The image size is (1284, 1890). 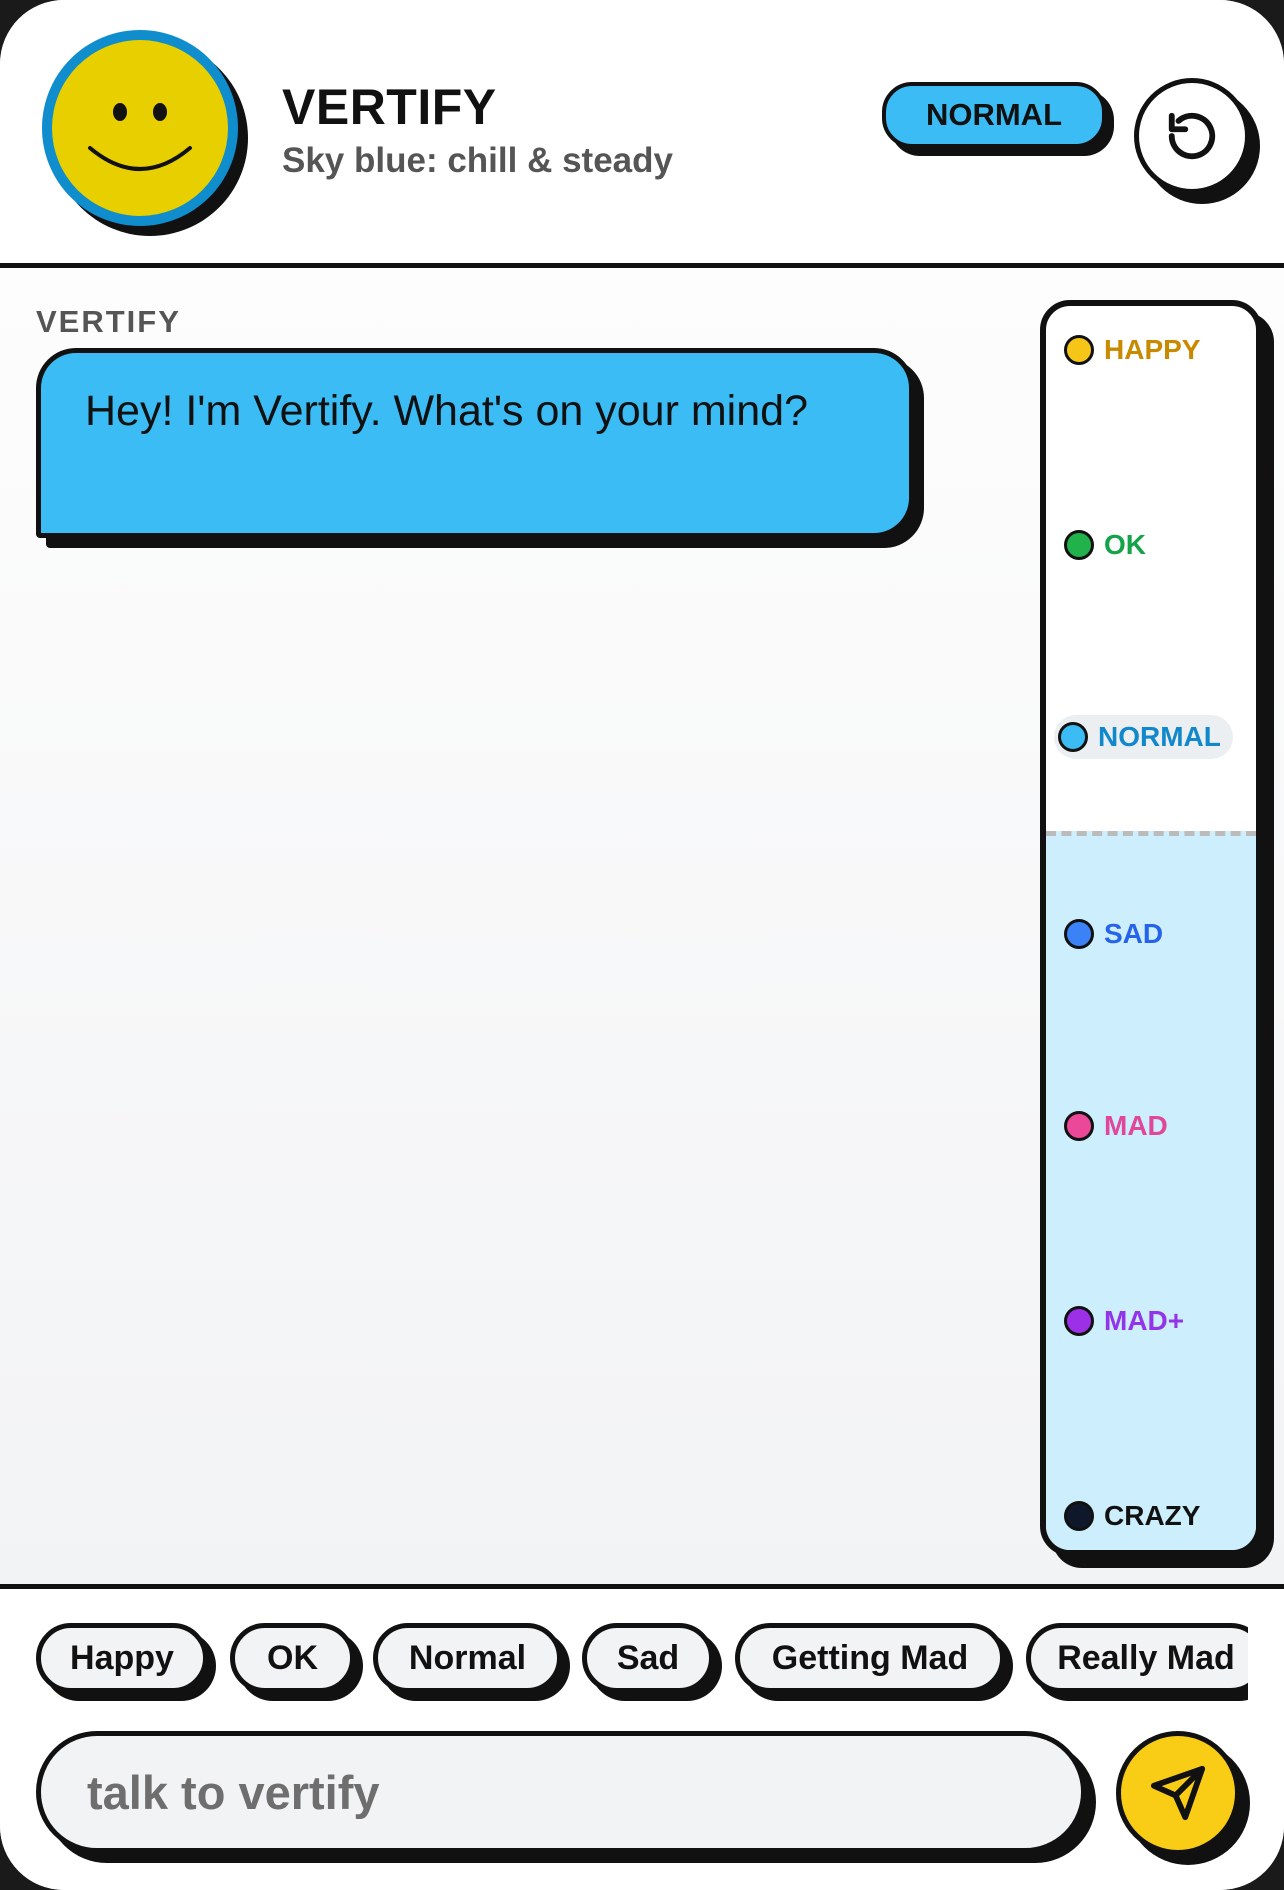 I want to click on quick-reply-ok: OK, so click(x=292, y=1658).